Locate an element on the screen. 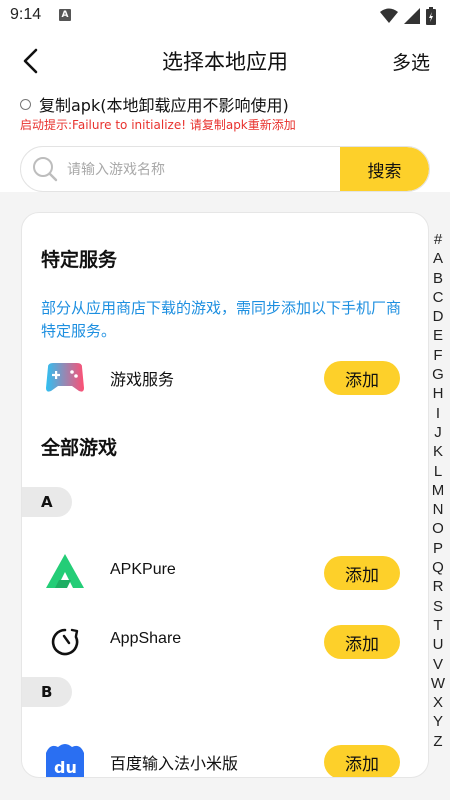 Image resolution: width=450 pixels, height=800 pixels. startup-warning: 启动提示:Failure to initialize! 请复制apk重新添加 is located at coordinates (158, 125).